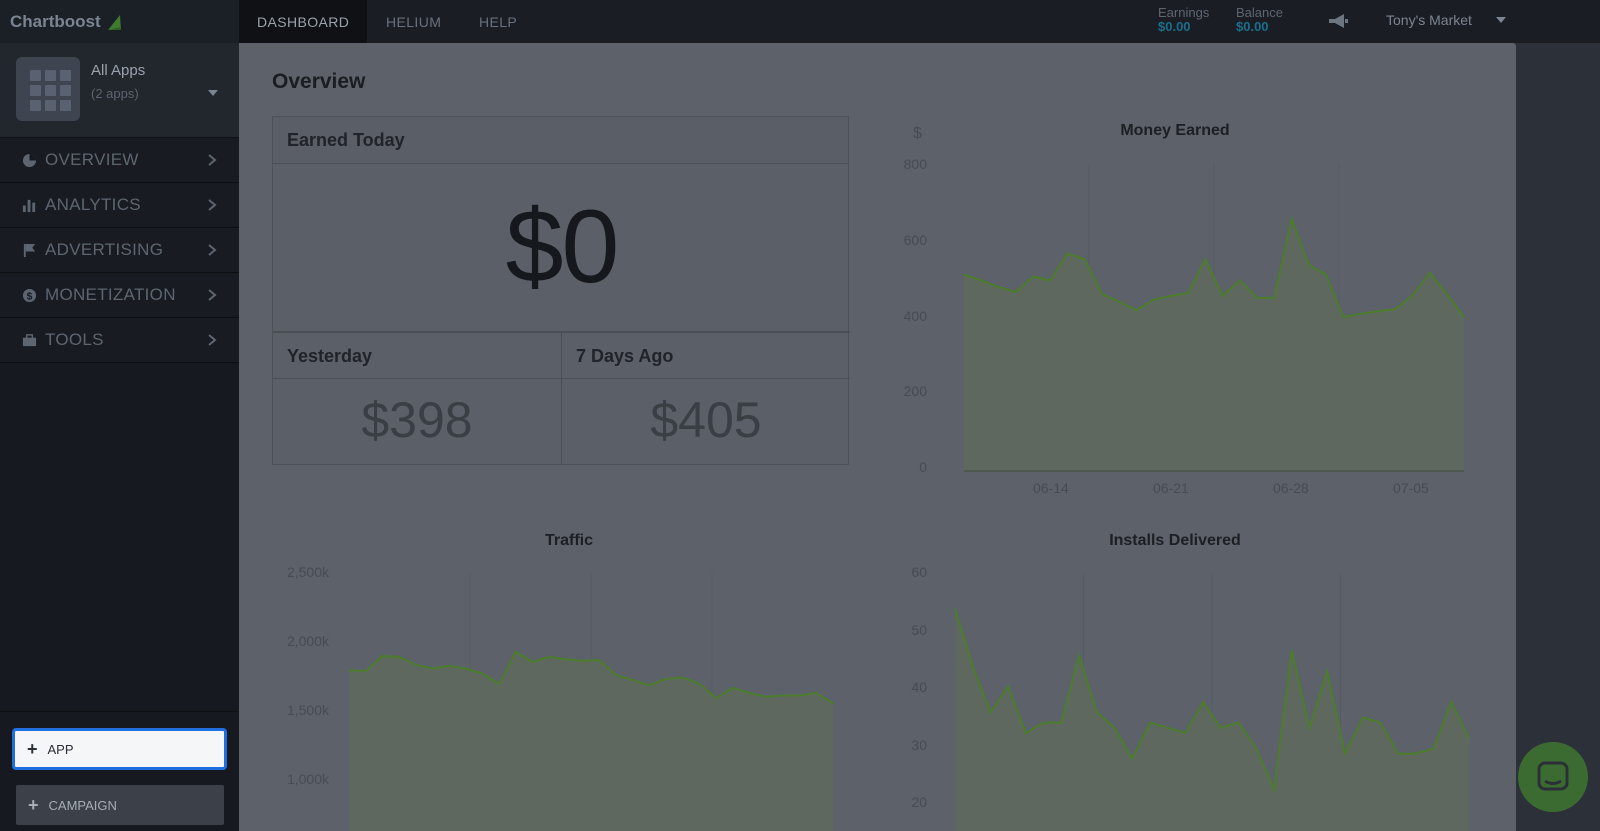 This screenshot has width=1600, height=831. I want to click on traffic-chart, so click(591, 702).